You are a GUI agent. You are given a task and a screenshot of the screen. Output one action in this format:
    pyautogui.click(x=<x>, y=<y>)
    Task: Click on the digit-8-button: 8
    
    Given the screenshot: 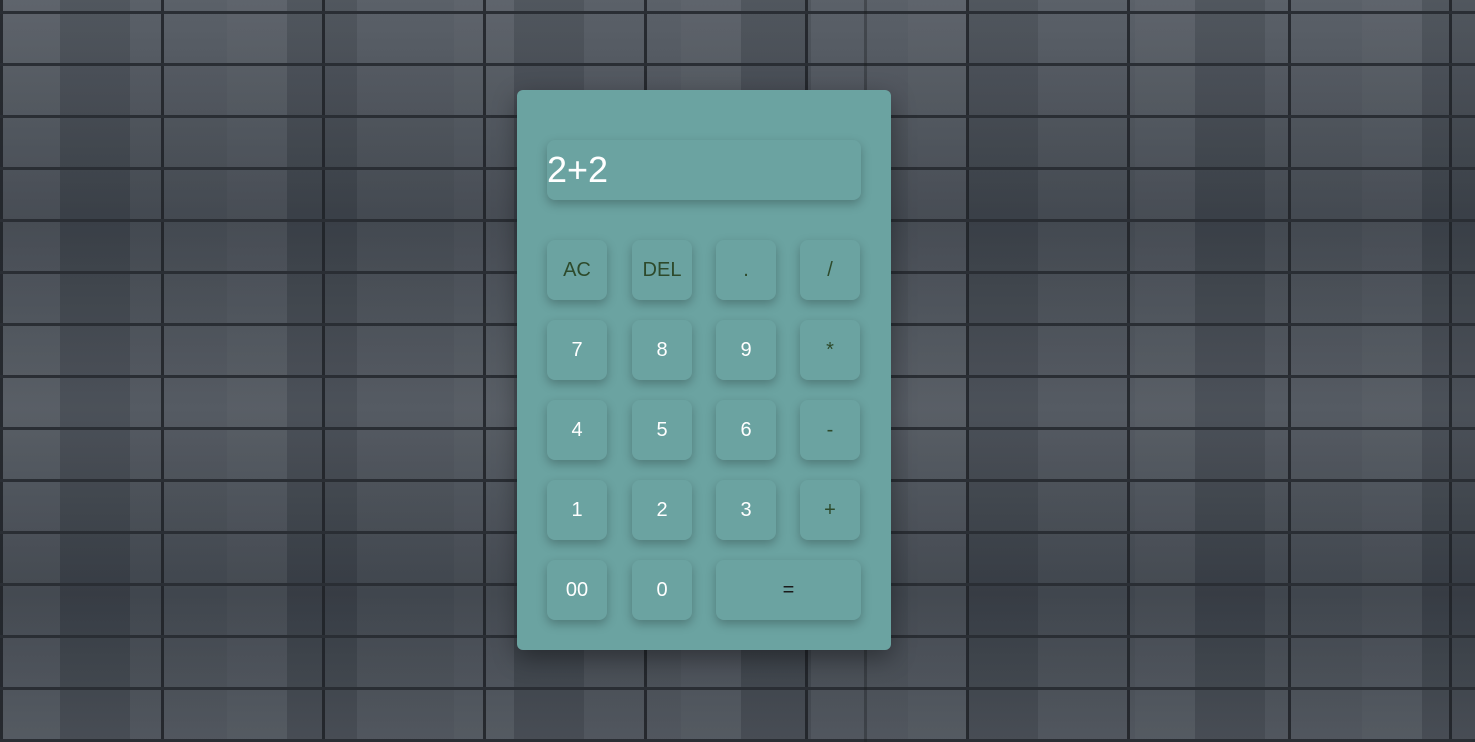 What is the action you would take?
    pyautogui.click(x=662, y=350)
    